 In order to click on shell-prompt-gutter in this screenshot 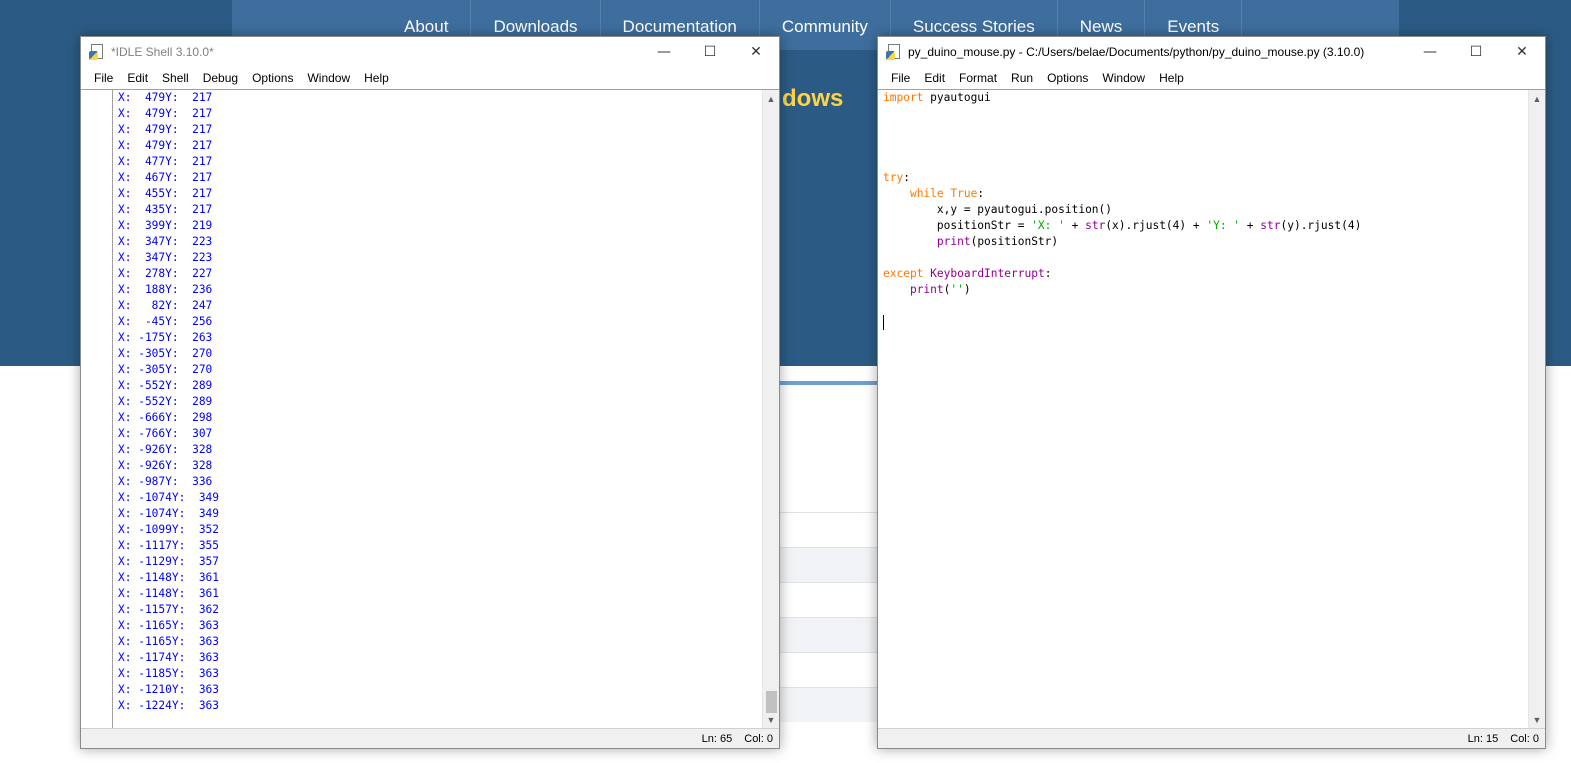, I will do `click(97, 409)`.